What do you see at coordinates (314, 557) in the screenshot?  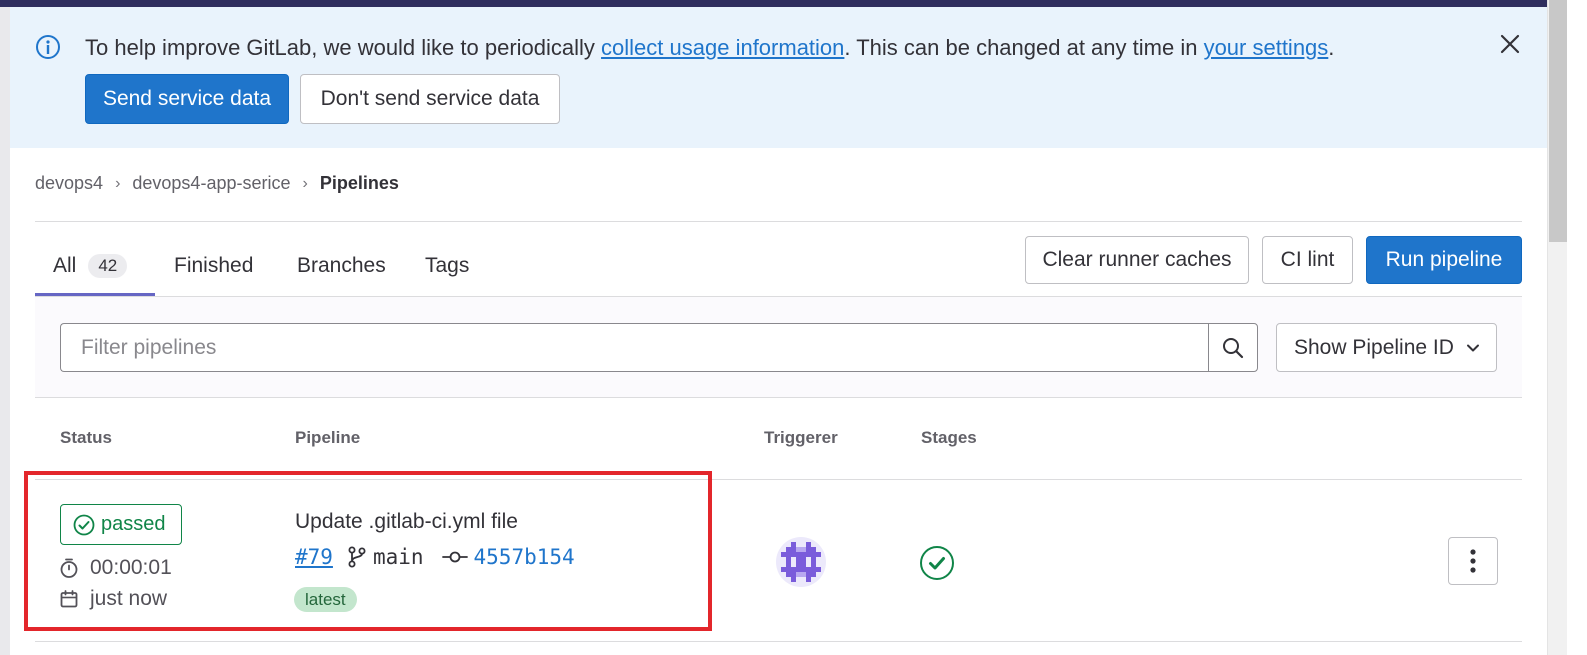 I see `pipeline-id-link: #79` at bounding box center [314, 557].